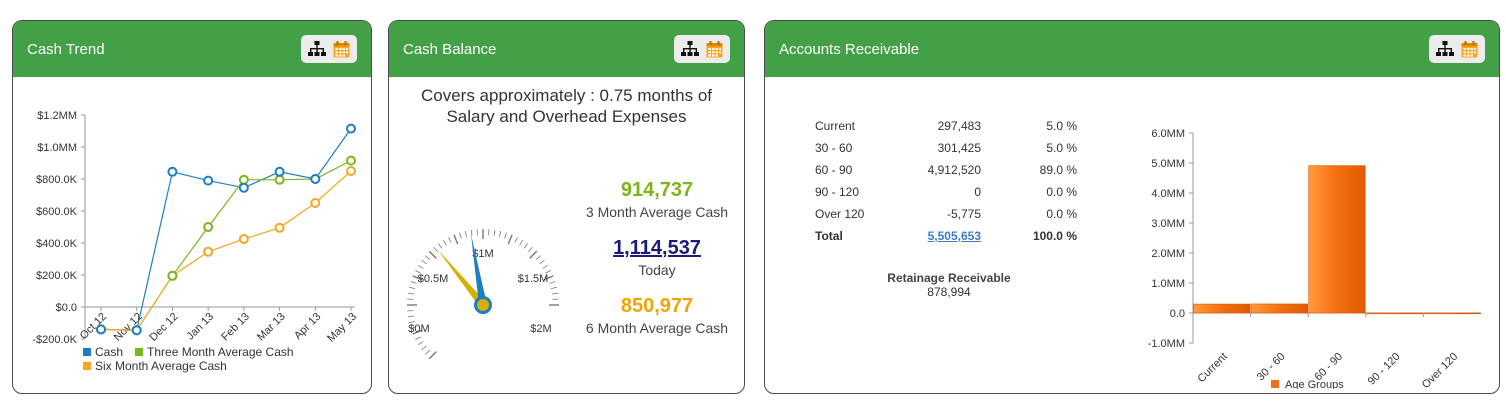  I want to click on cash-balance-toolbar, so click(702, 49).